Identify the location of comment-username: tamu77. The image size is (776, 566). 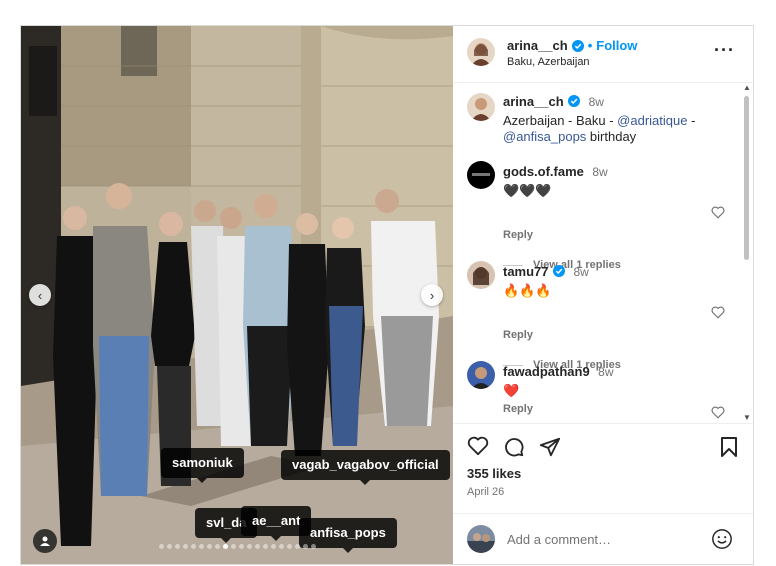
(526, 271).